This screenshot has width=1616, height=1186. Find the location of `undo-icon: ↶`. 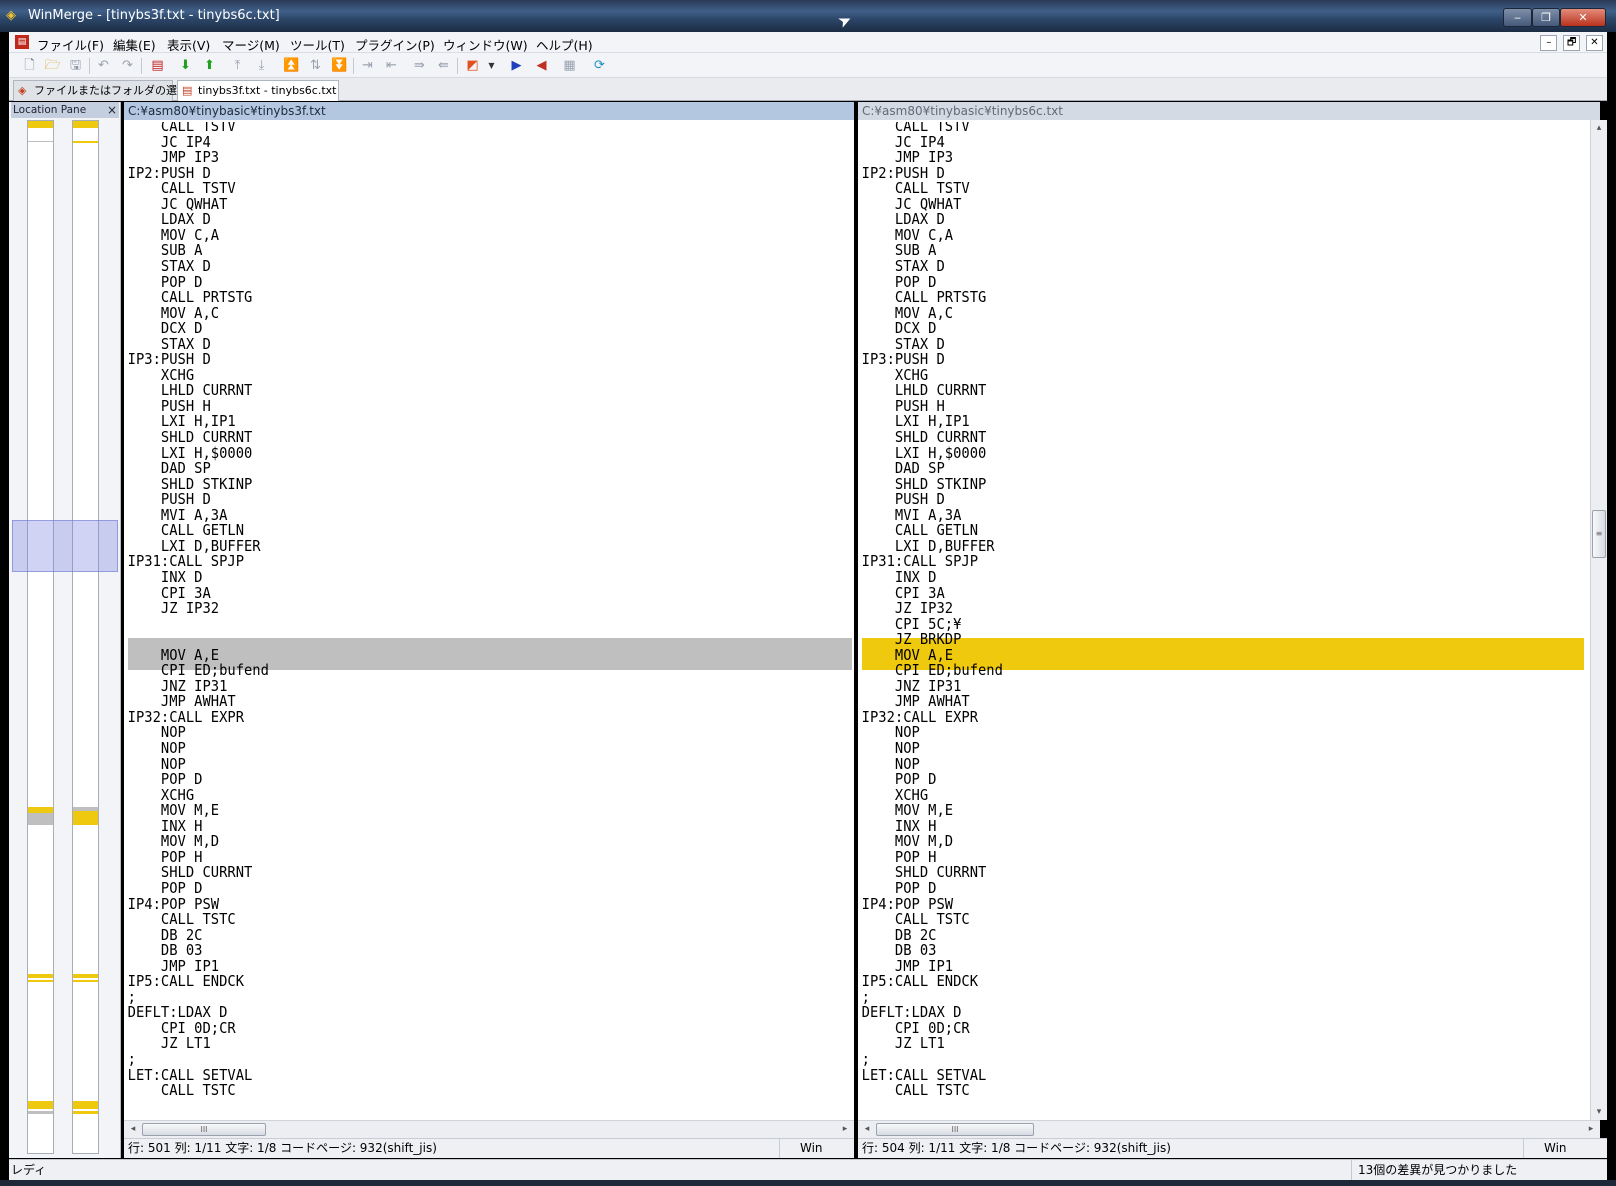

undo-icon: ↶ is located at coordinates (103, 65).